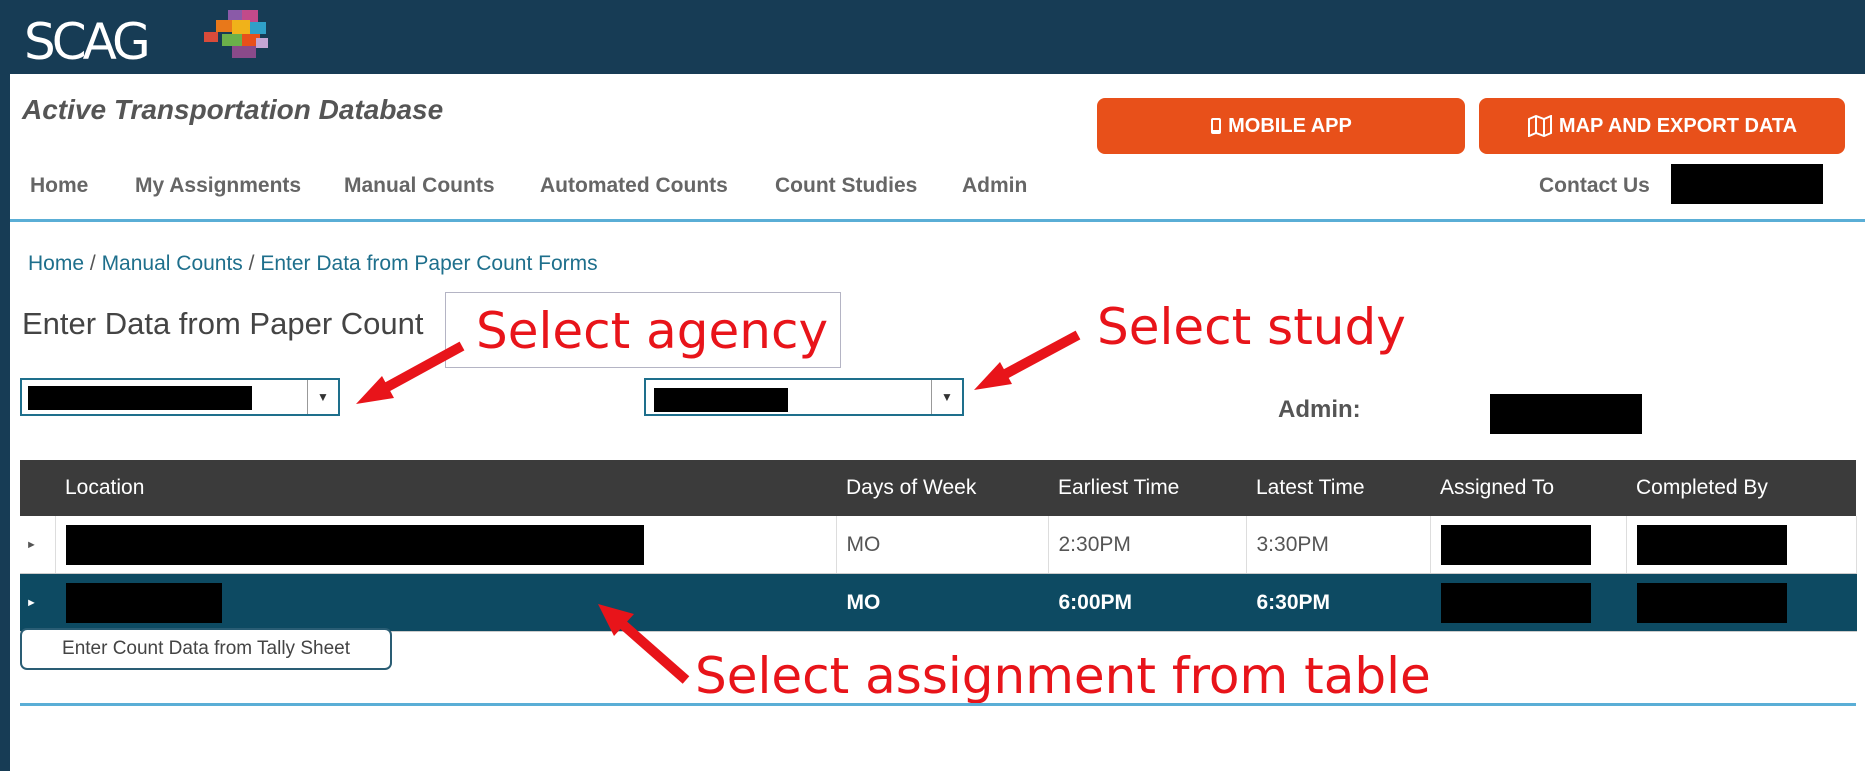  I want to click on map-export-label: MAP AND EXPORT DATA, so click(1678, 125).